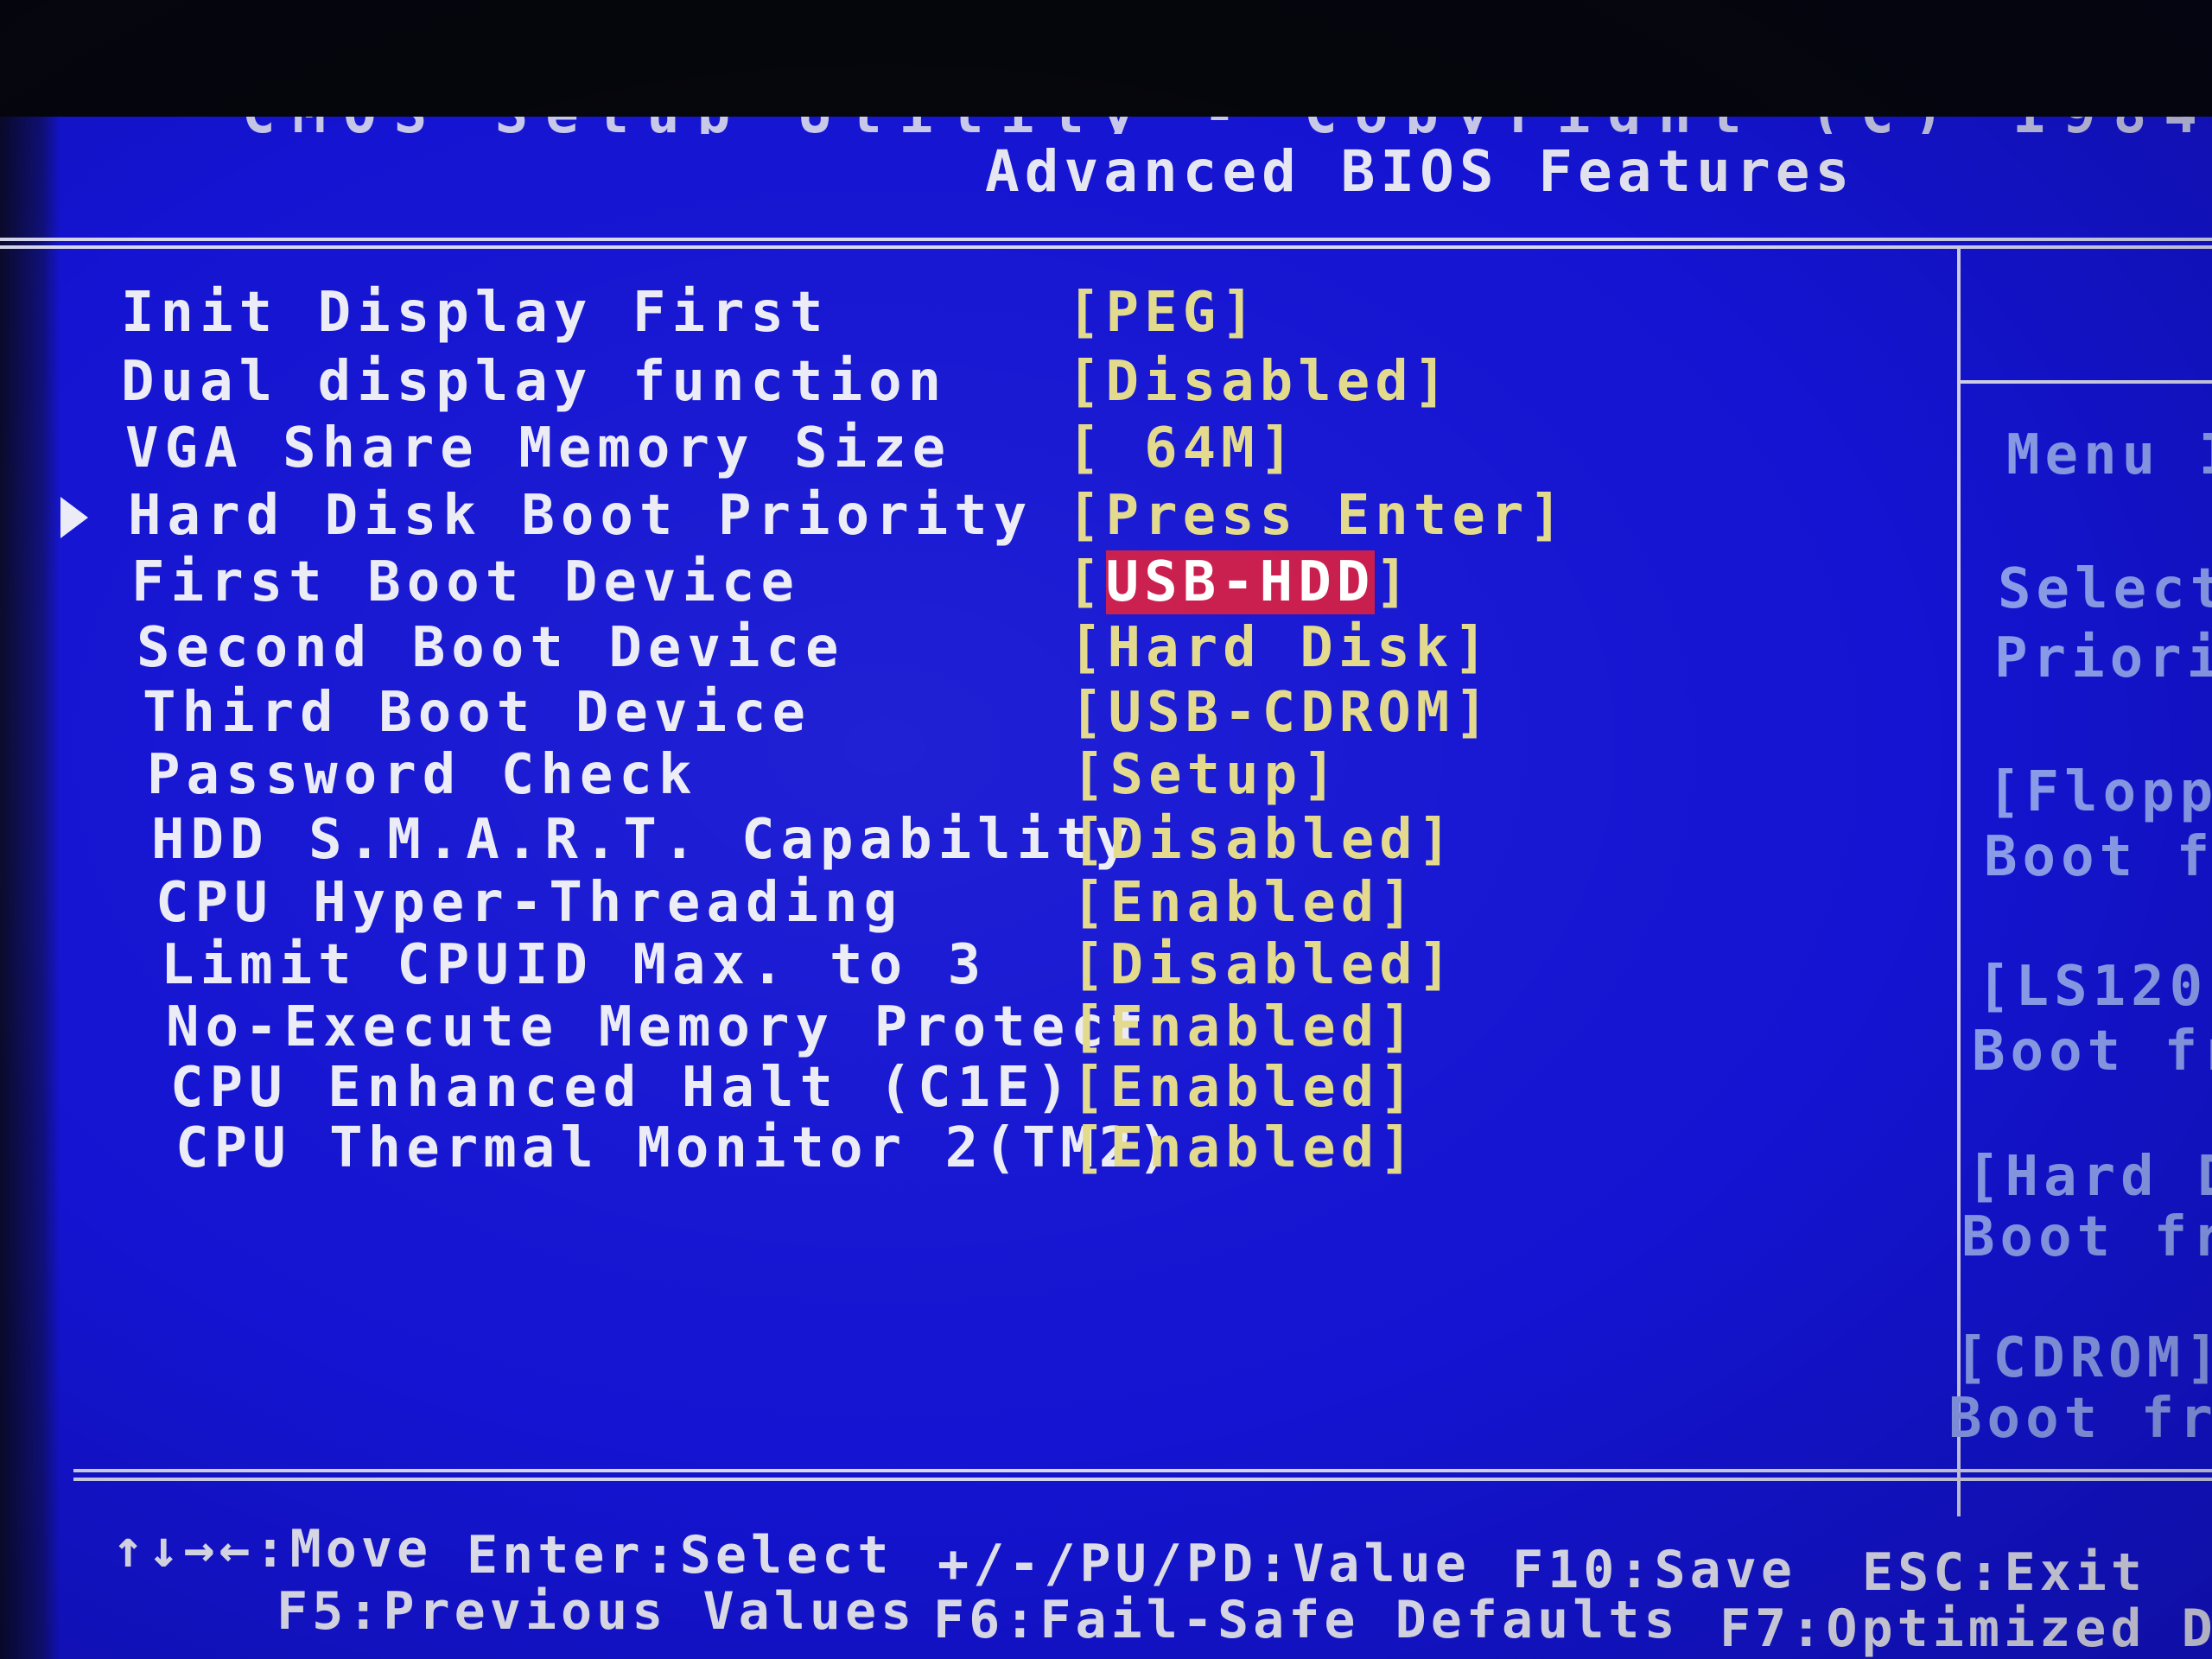 This screenshot has width=2212, height=1659. I want to click on footer-select: Enter:Select, so click(680, 1555).